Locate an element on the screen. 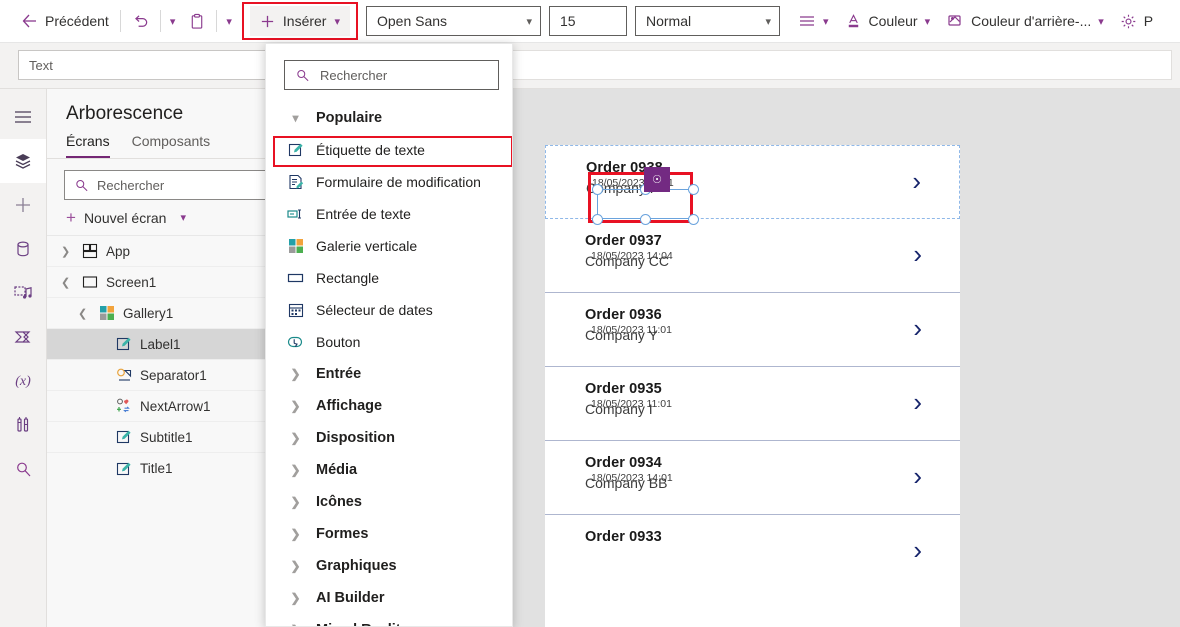  text-color-button: Couleur ▾ is located at coordinates (888, 21).